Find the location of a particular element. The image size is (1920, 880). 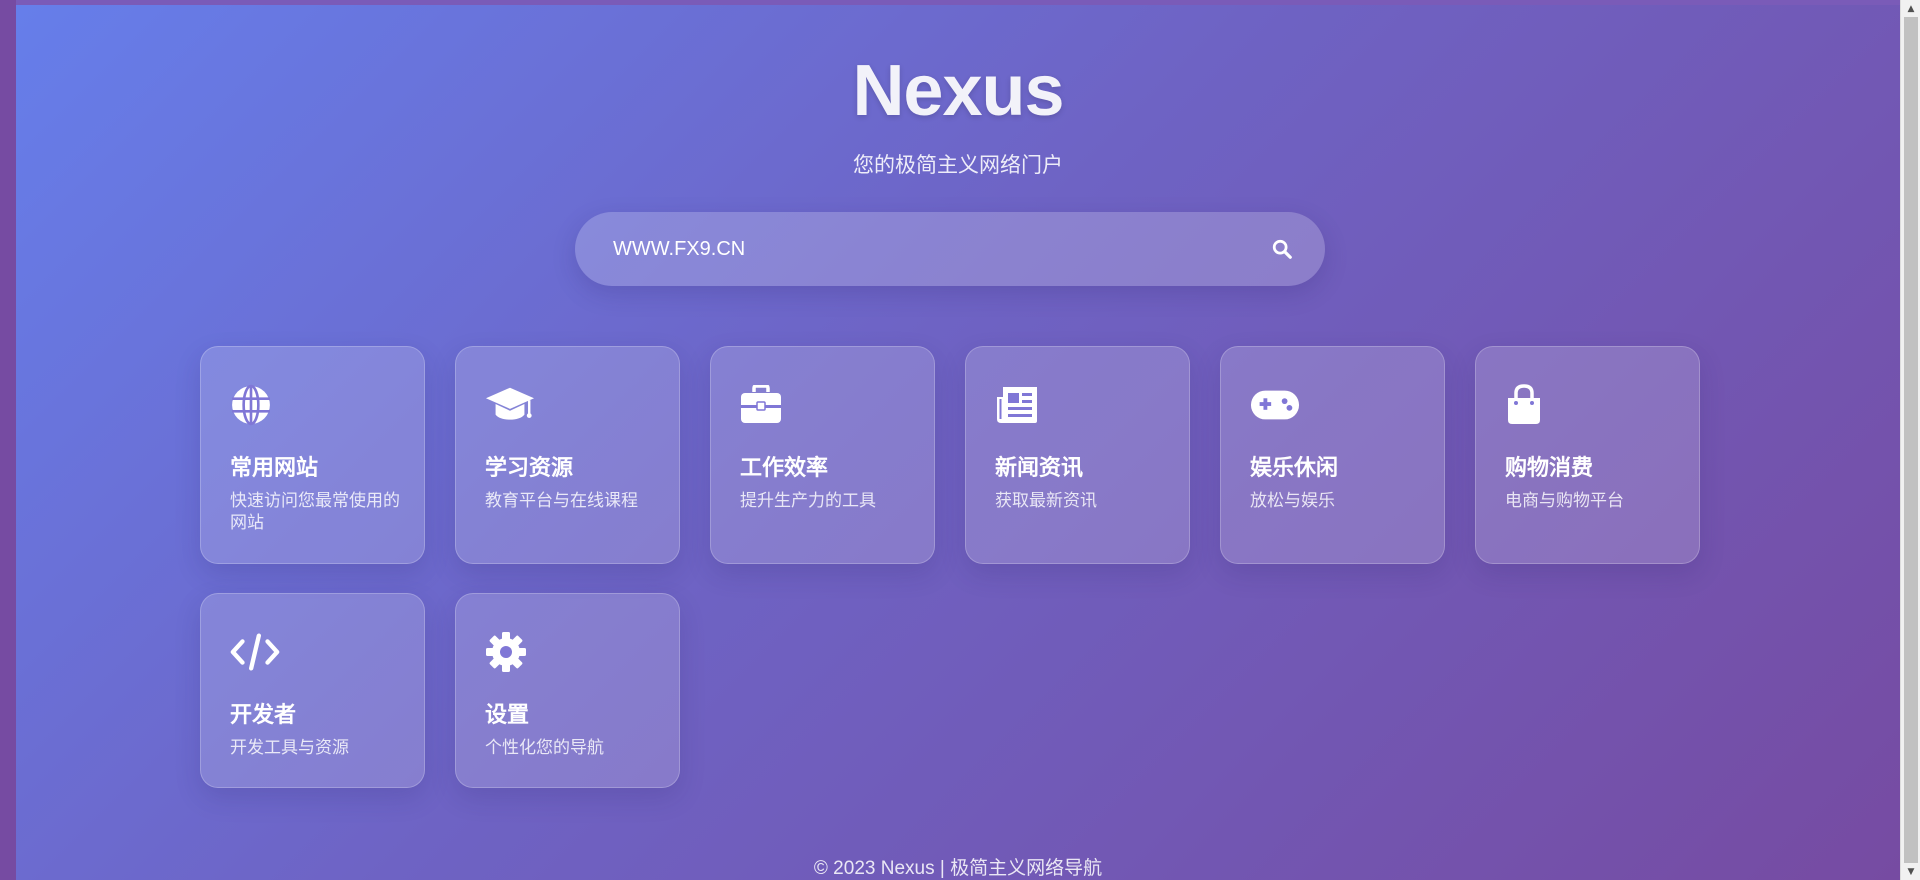

card-shopping: 购物消费 电商与购物平台 is located at coordinates (1587, 455).